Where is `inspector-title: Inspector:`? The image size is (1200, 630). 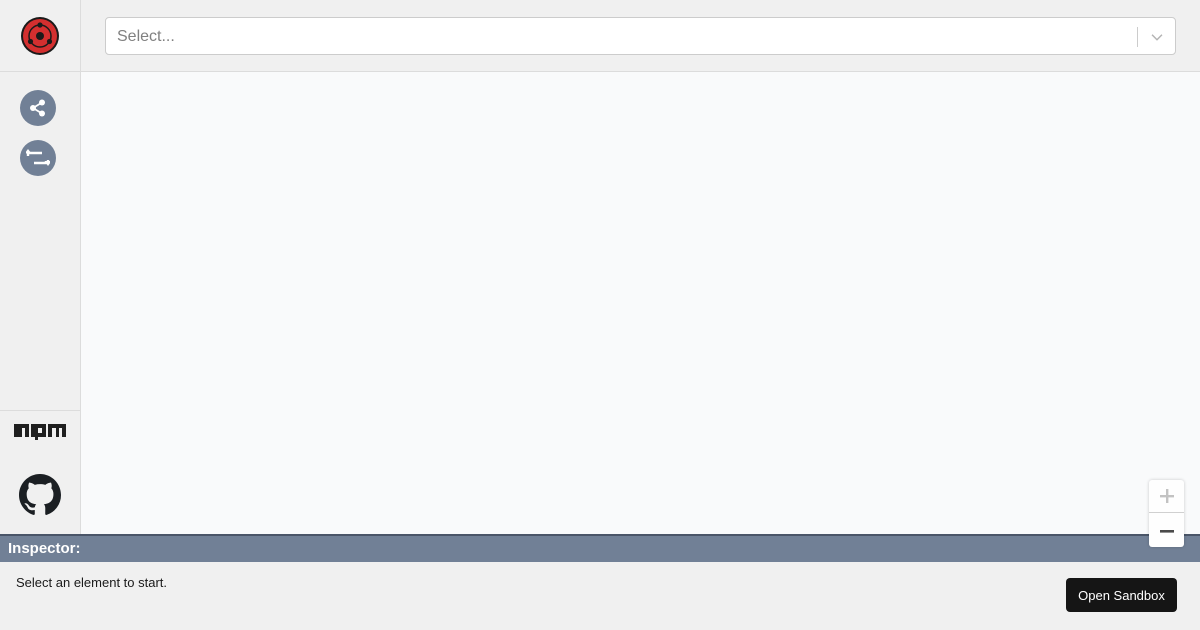 inspector-title: Inspector: is located at coordinates (44, 548).